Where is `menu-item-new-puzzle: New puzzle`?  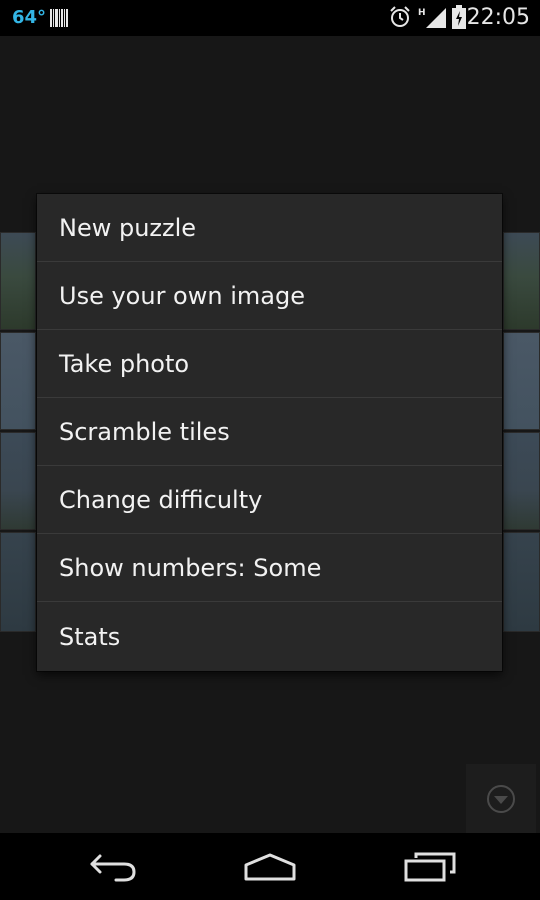
menu-item-new-puzzle: New puzzle is located at coordinates (269, 228).